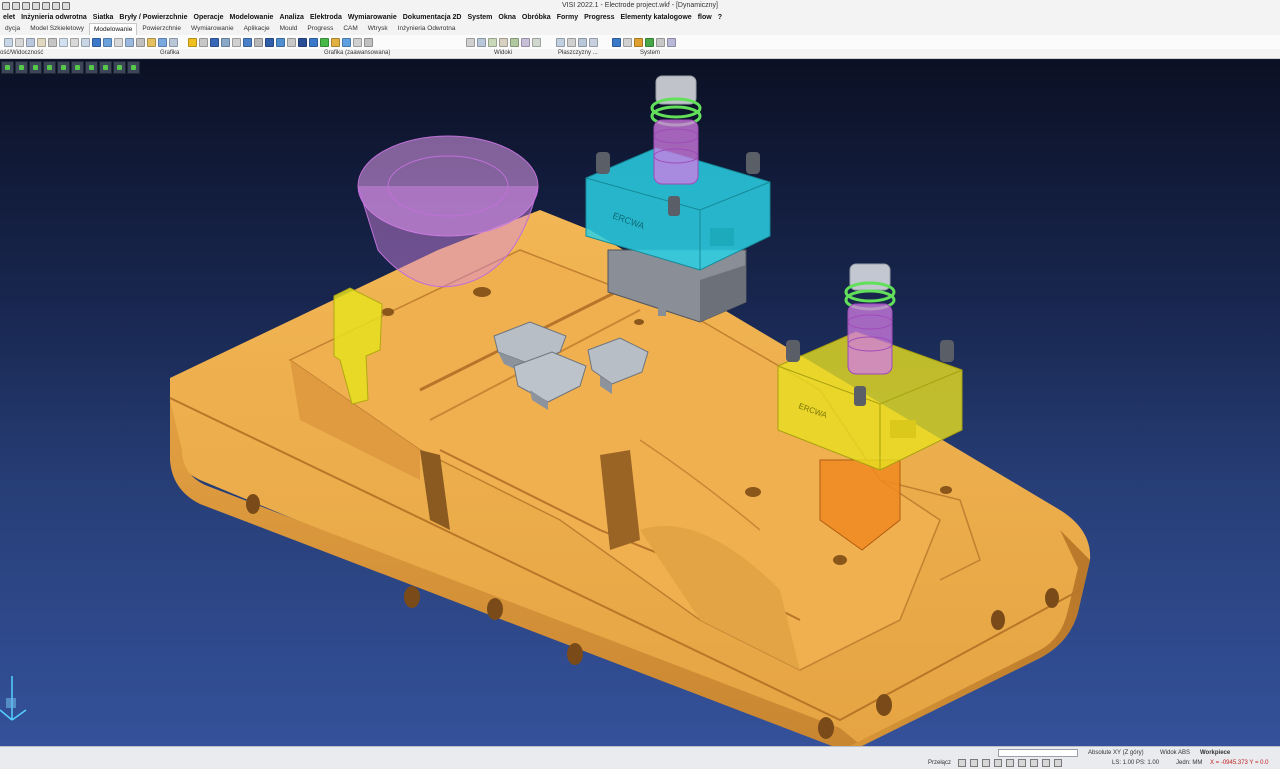 The width and height of the screenshot is (1280, 769). I want to click on measure-icon, so click(368, 42).